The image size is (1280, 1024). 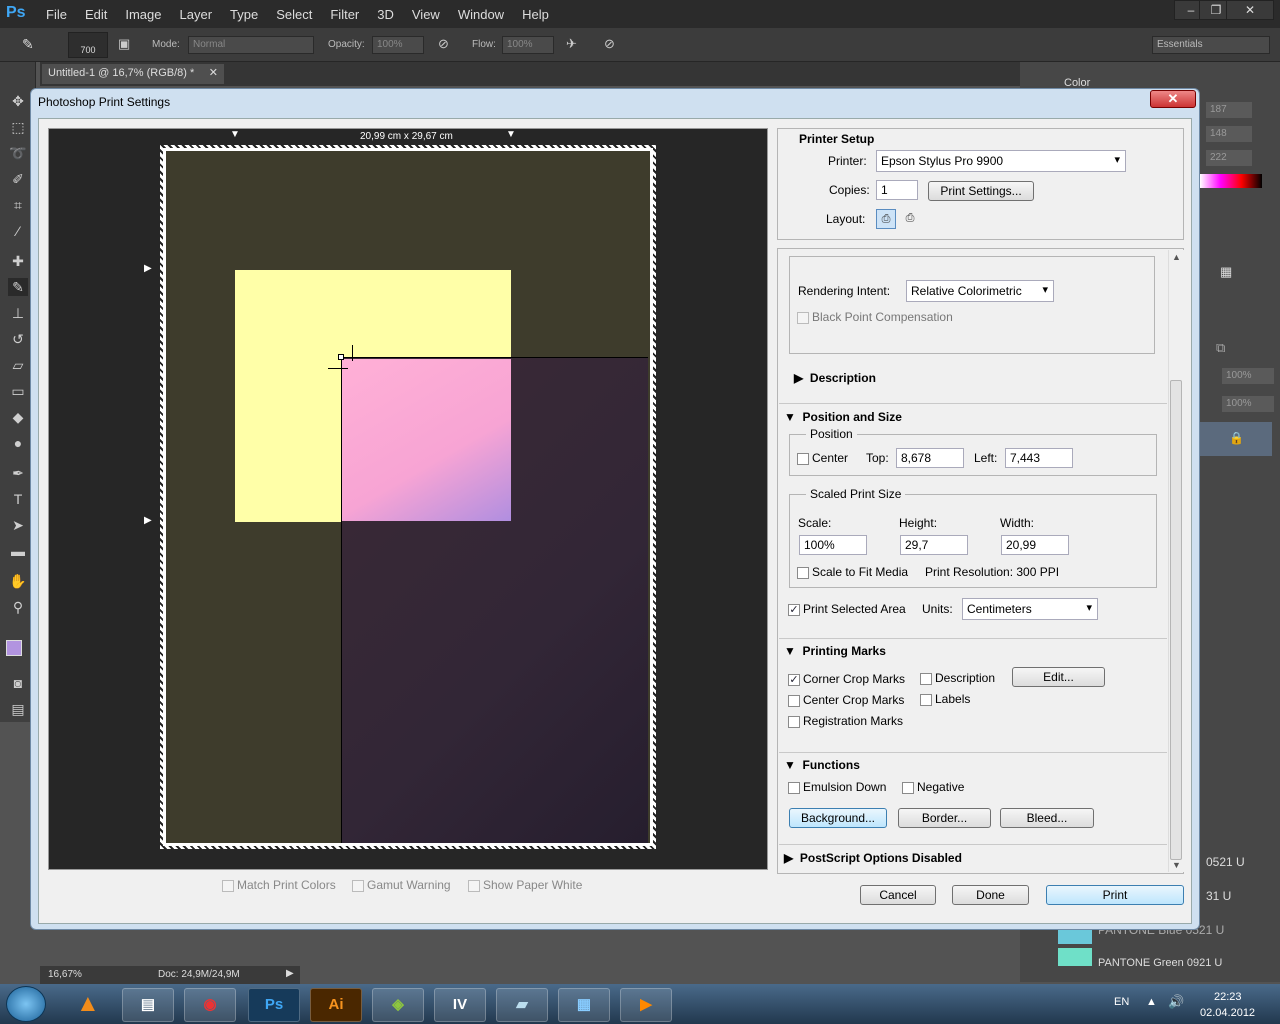 What do you see at coordinates (1039, 458) in the screenshot?
I see `left-input: 7,443` at bounding box center [1039, 458].